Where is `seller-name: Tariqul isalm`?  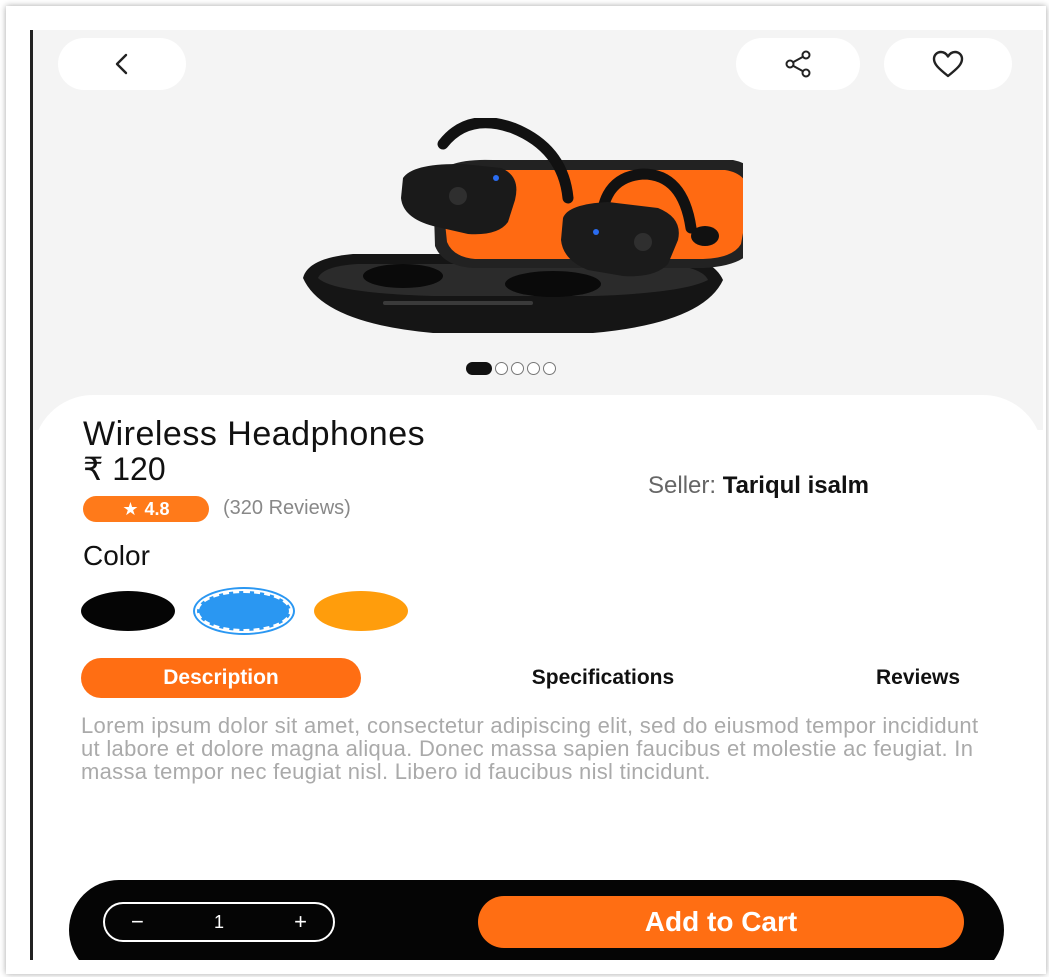 seller-name: Tariqul isalm is located at coordinates (796, 485).